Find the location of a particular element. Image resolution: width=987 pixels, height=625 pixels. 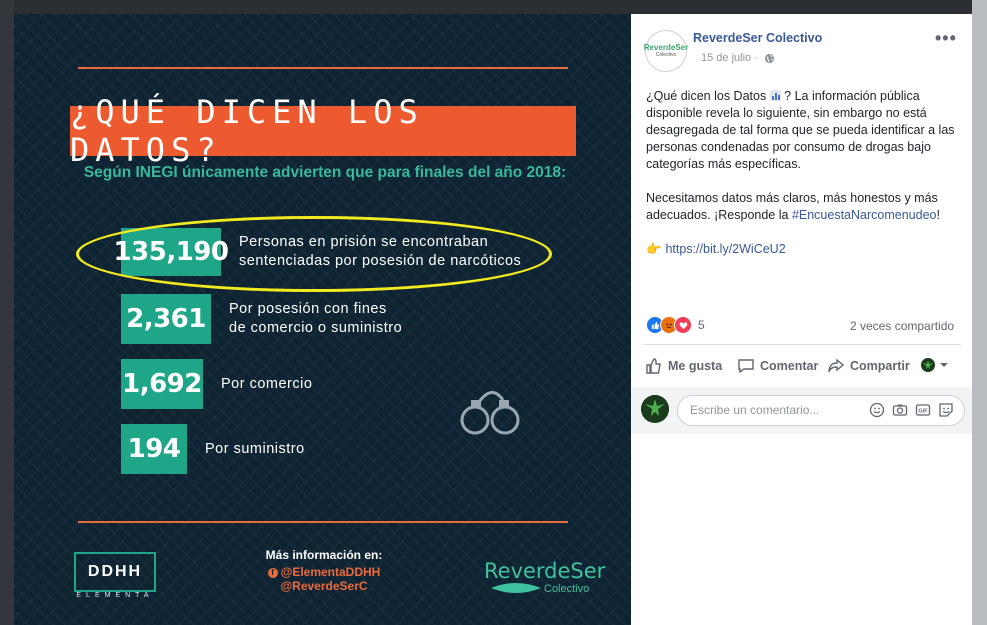

post-link: https://bit.ly/2WiCeU2 is located at coordinates (725, 249).